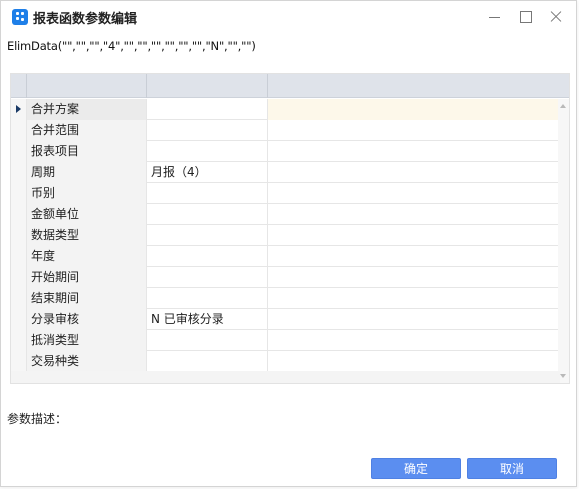 This screenshot has height=489, width=579. Describe the element at coordinates (207, 319) in the screenshot. I see `param-value-cell: N 已审核分录` at that location.